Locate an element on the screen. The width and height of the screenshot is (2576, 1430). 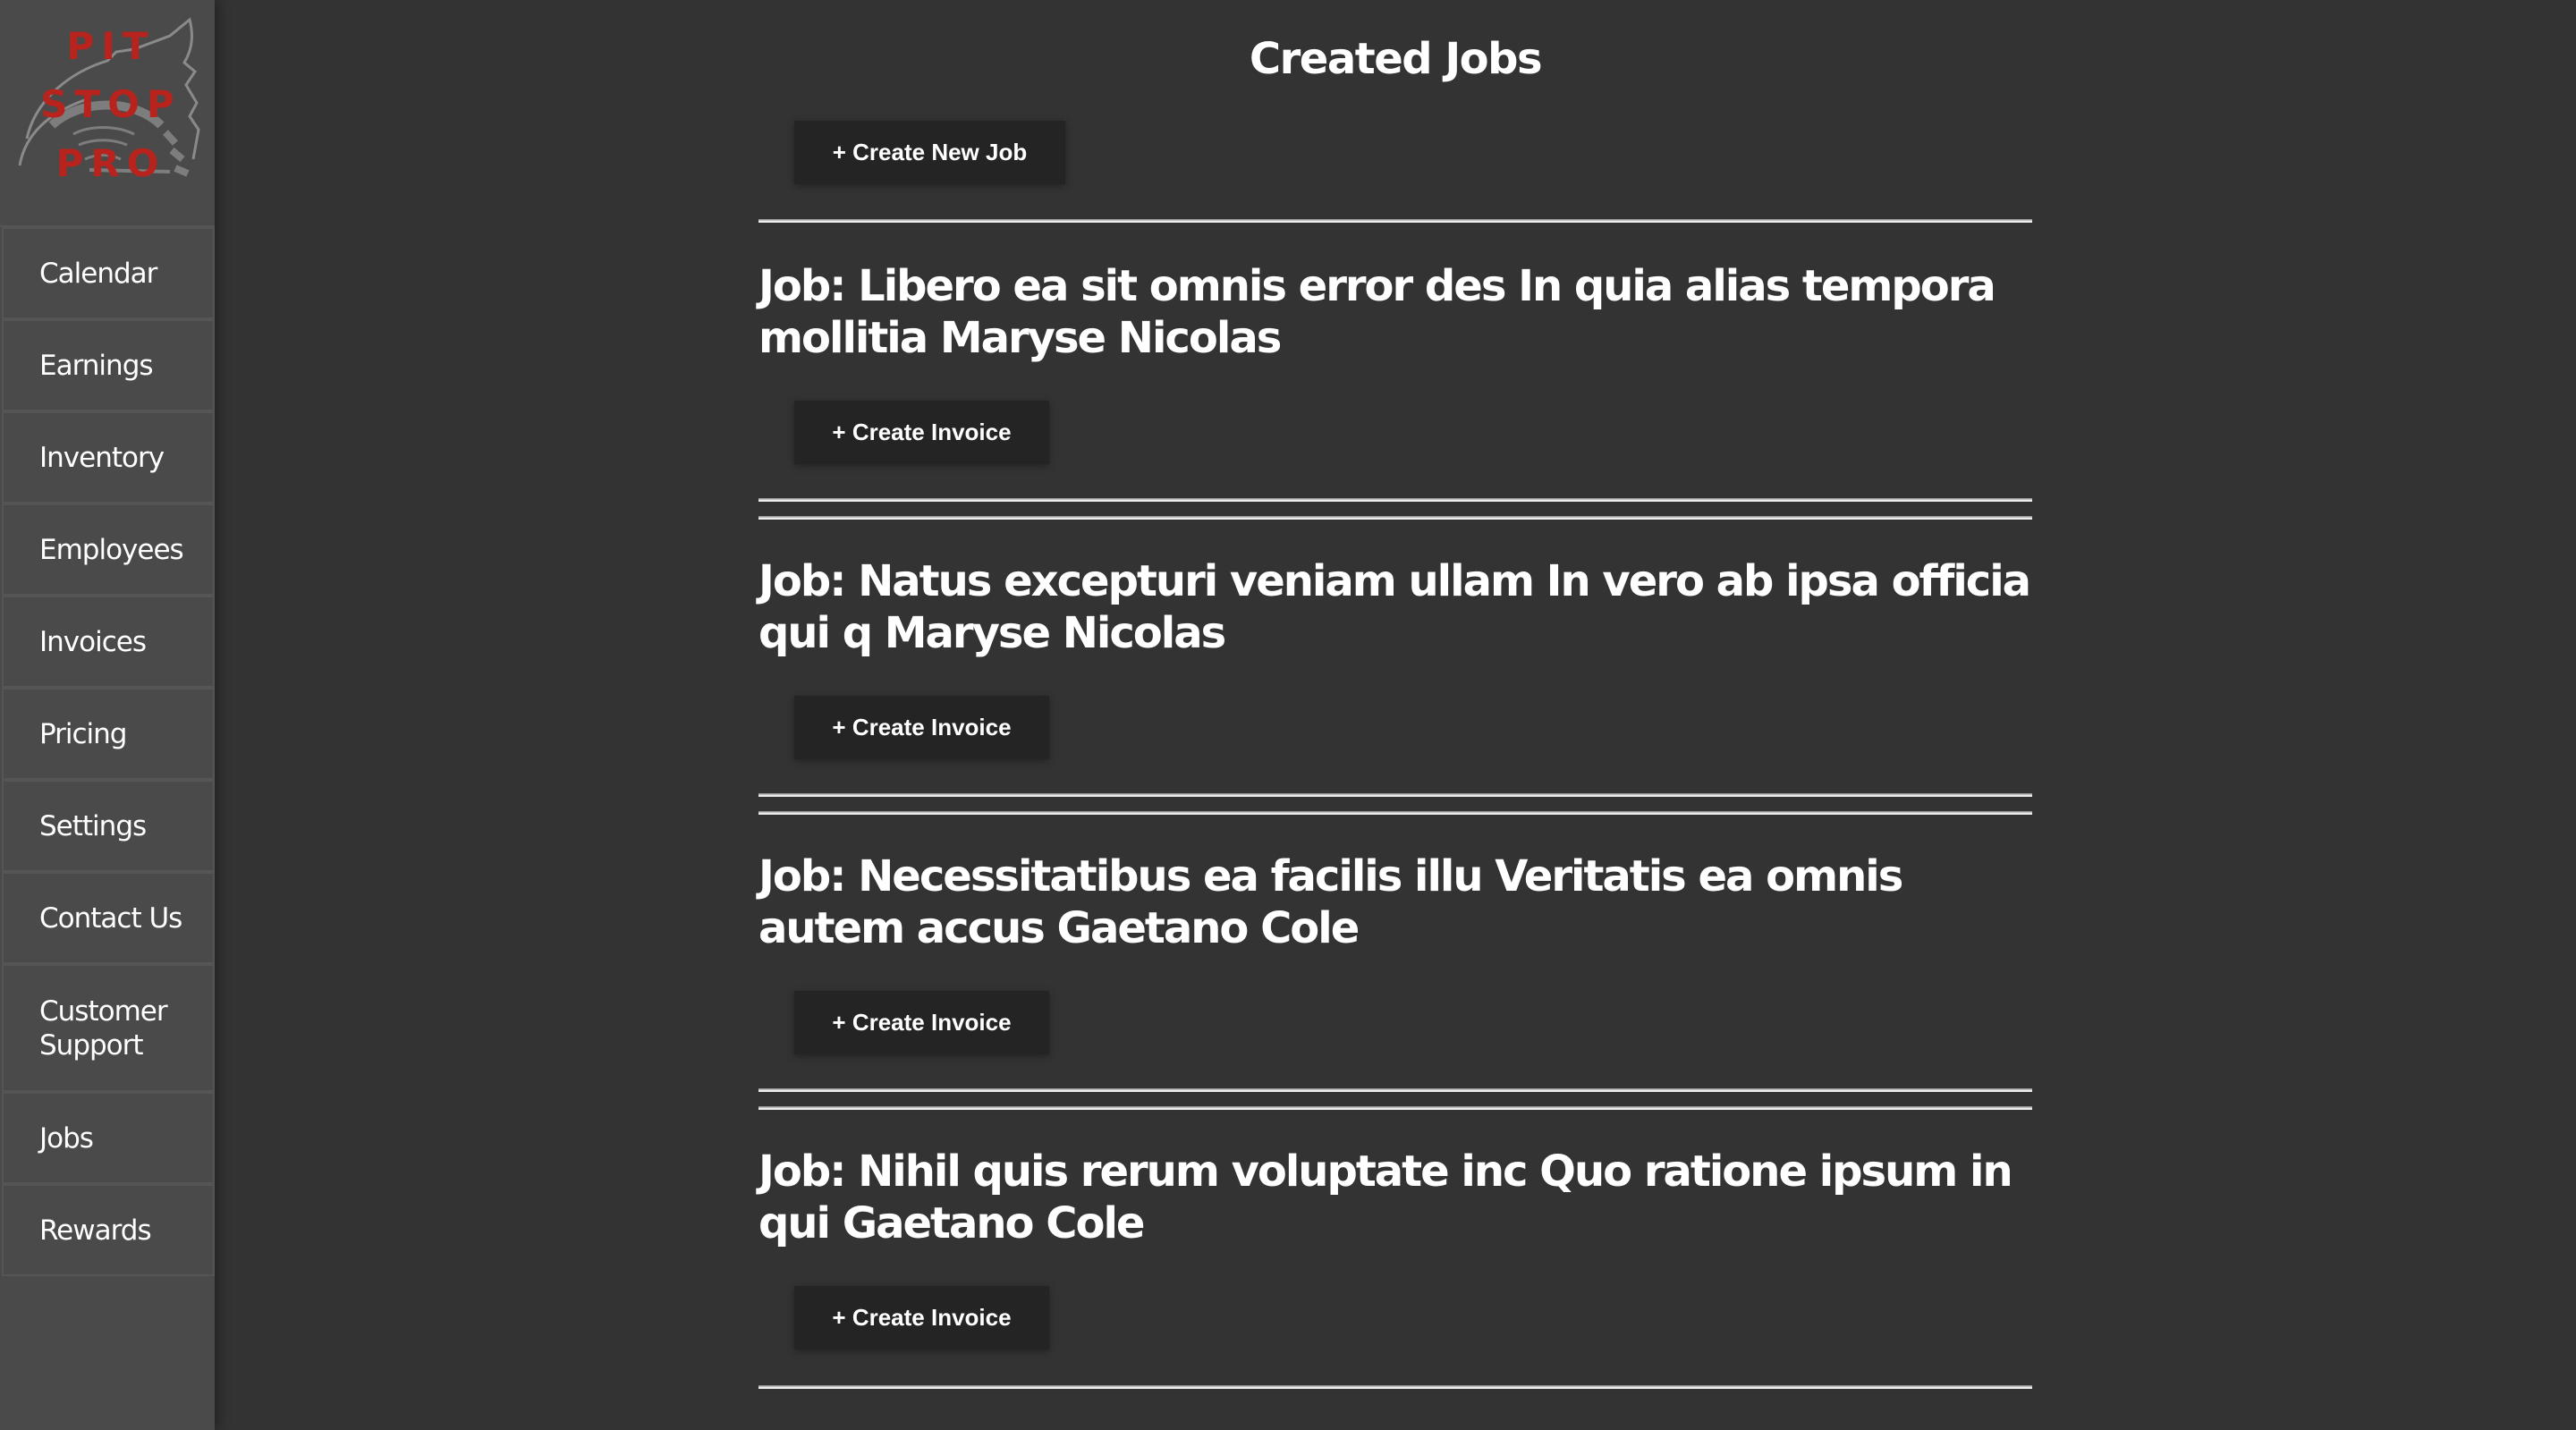
sidebar-item-label: Customer Support is located at coordinates (103, 1028).